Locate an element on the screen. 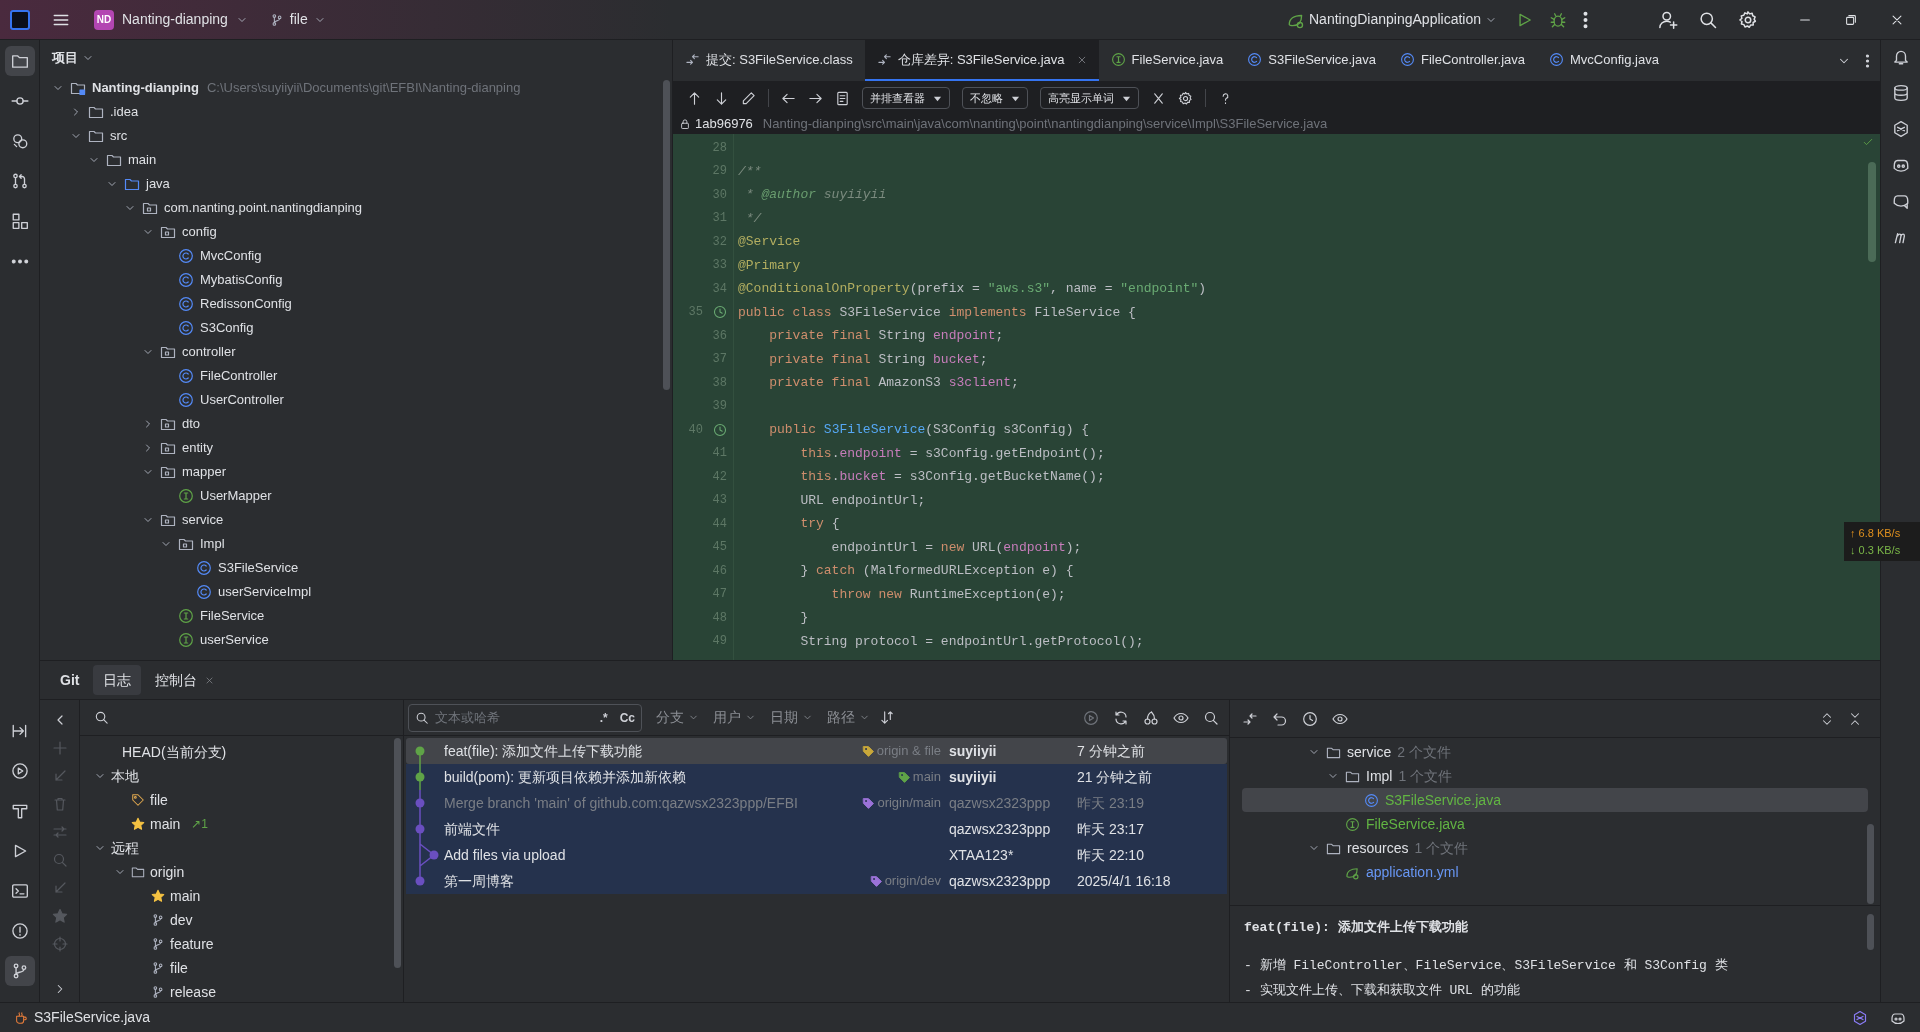 This screenshot has height=1032, width=1920. regex-toggle: .* is located at coordinates (603, 717).